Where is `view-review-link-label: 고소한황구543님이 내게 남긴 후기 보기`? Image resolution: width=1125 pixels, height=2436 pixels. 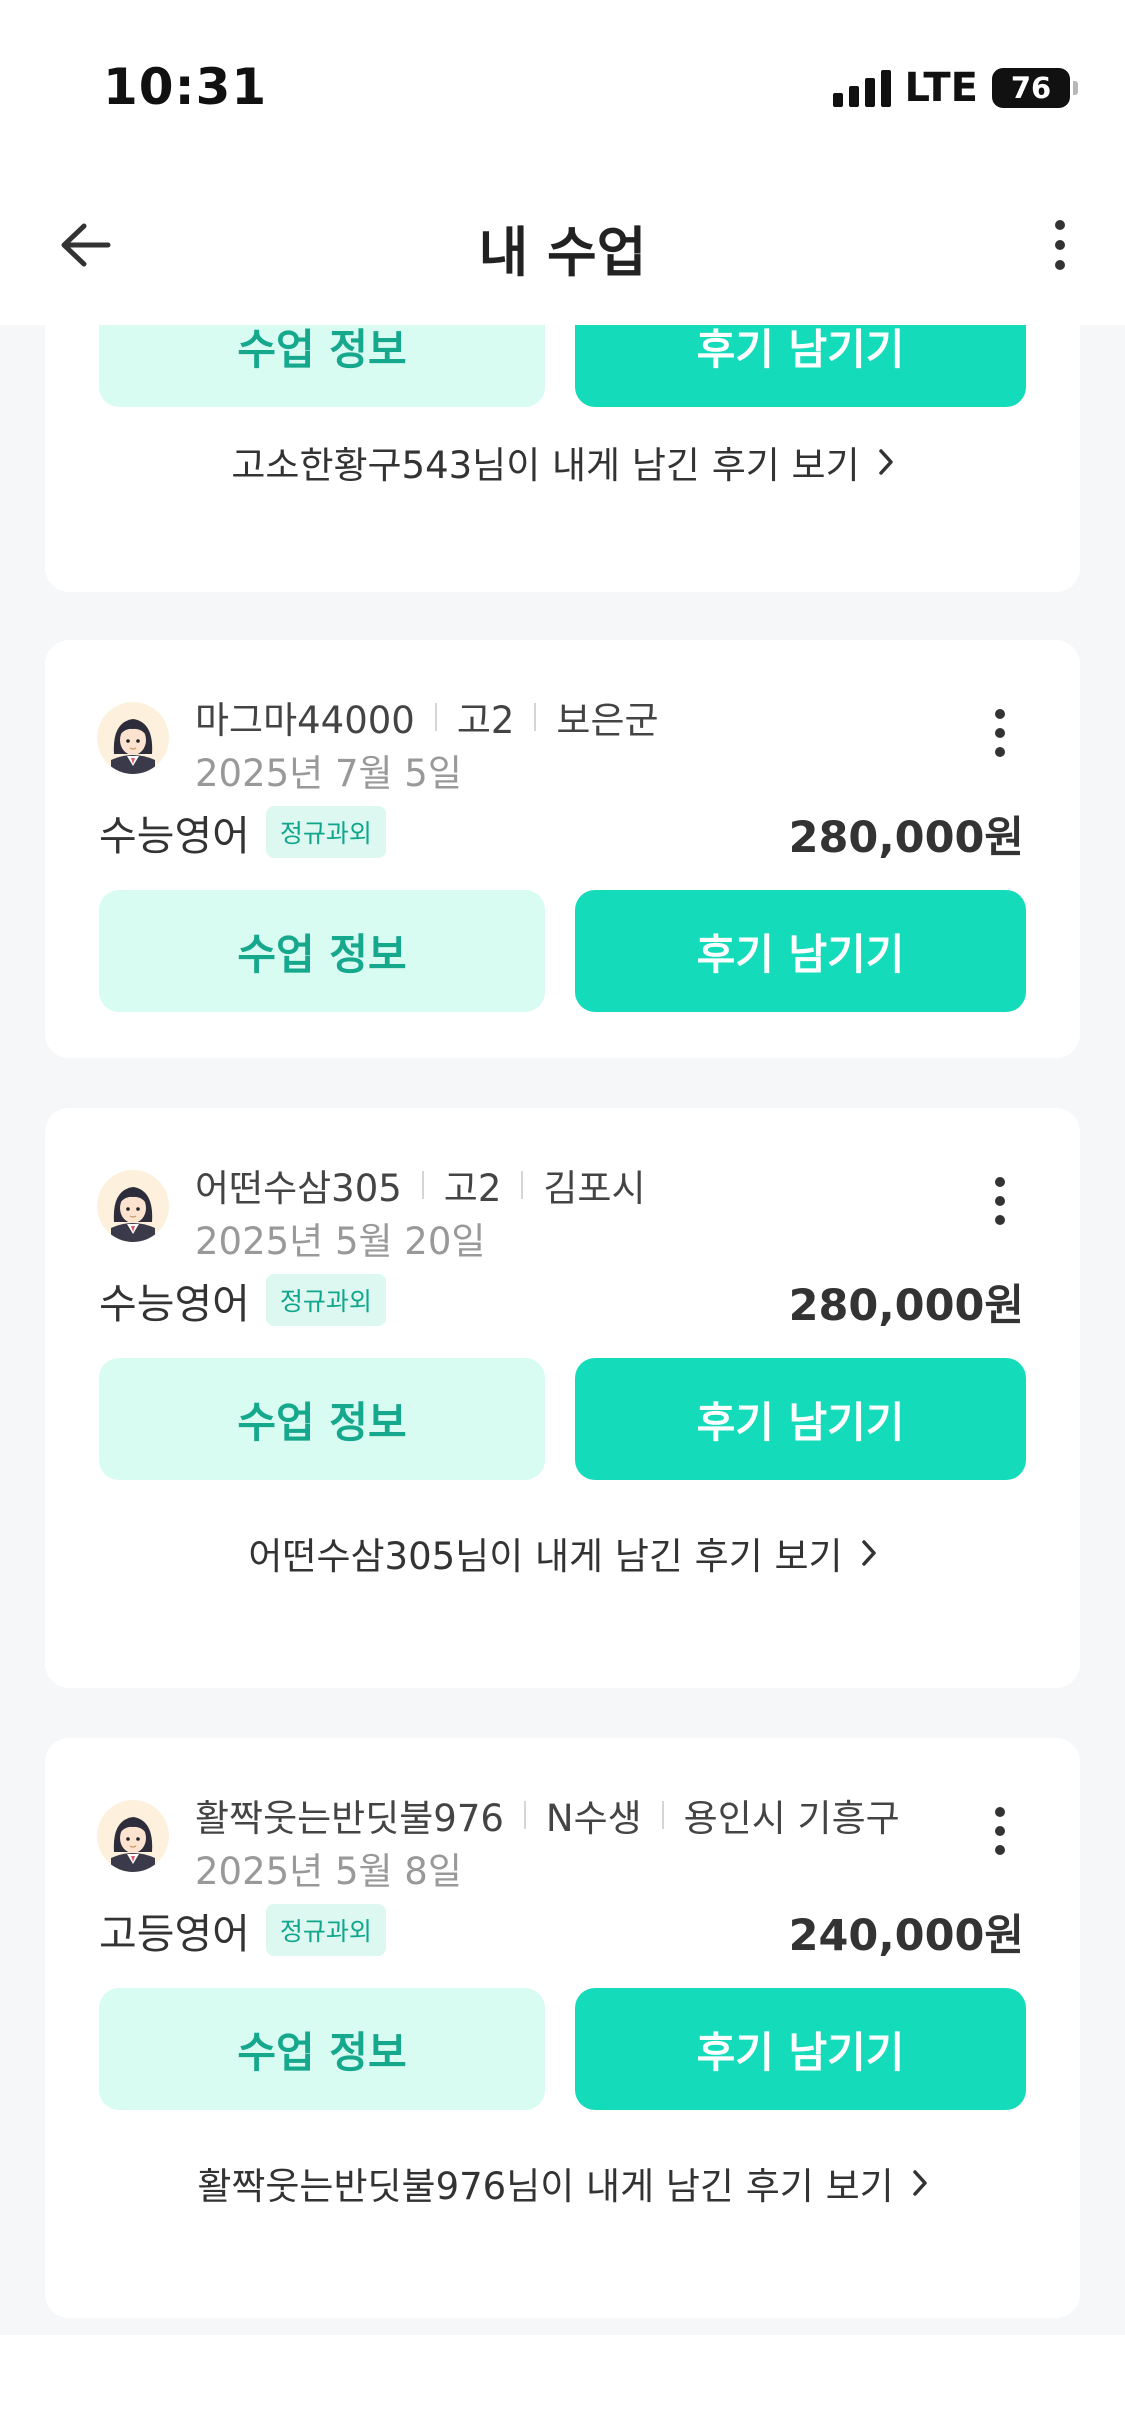
view-review-link-label: 고소한황구543님이 내게 남긴 후기 보기 is located at coordinates (545, 465).